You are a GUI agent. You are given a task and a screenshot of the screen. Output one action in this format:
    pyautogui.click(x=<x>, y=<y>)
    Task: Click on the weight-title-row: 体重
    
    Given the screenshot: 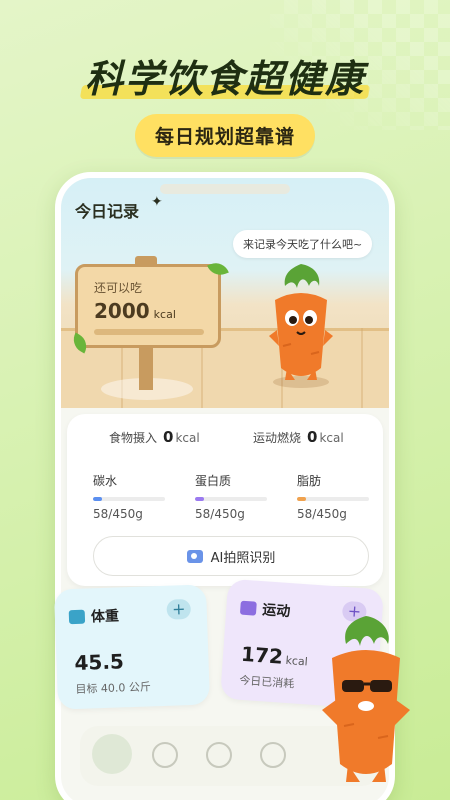 What is the action you would take?
    pyautogui.click(x=94, y=616)
    